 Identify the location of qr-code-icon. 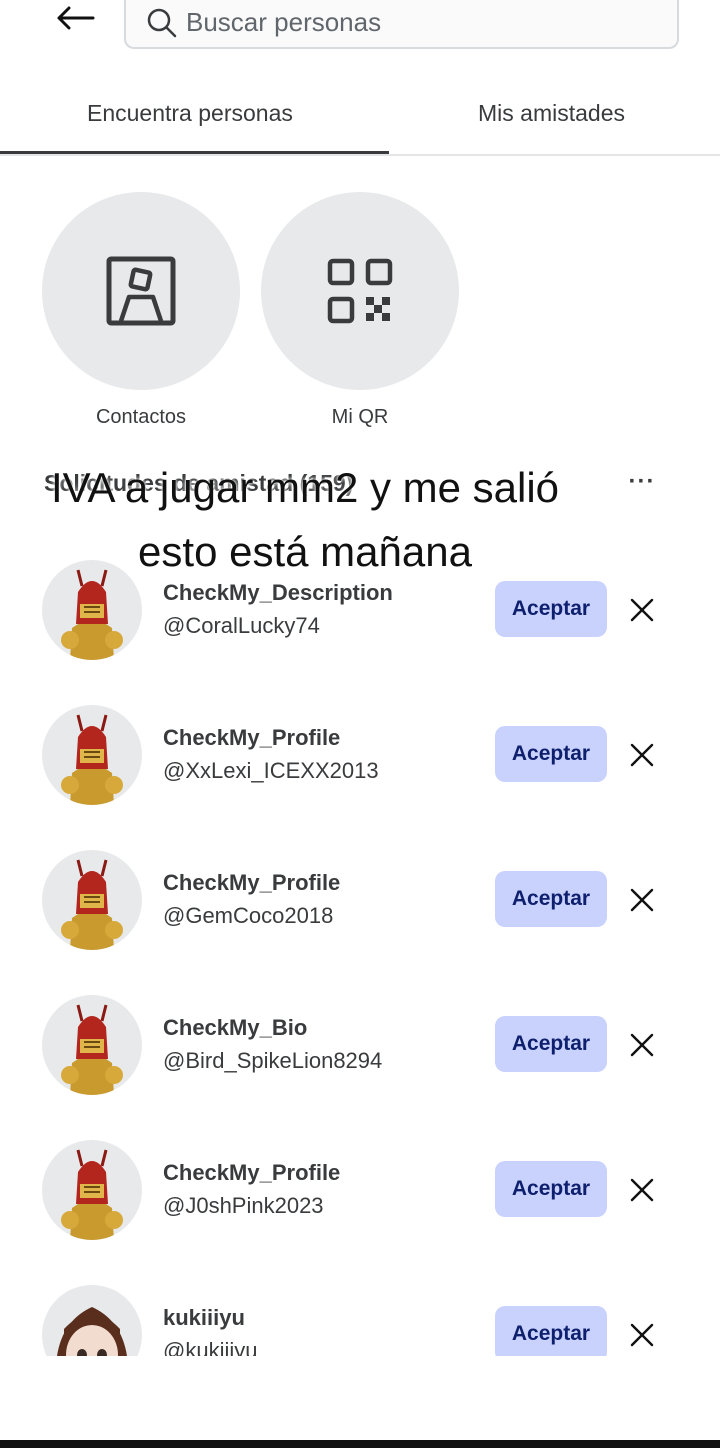
(360, 291).